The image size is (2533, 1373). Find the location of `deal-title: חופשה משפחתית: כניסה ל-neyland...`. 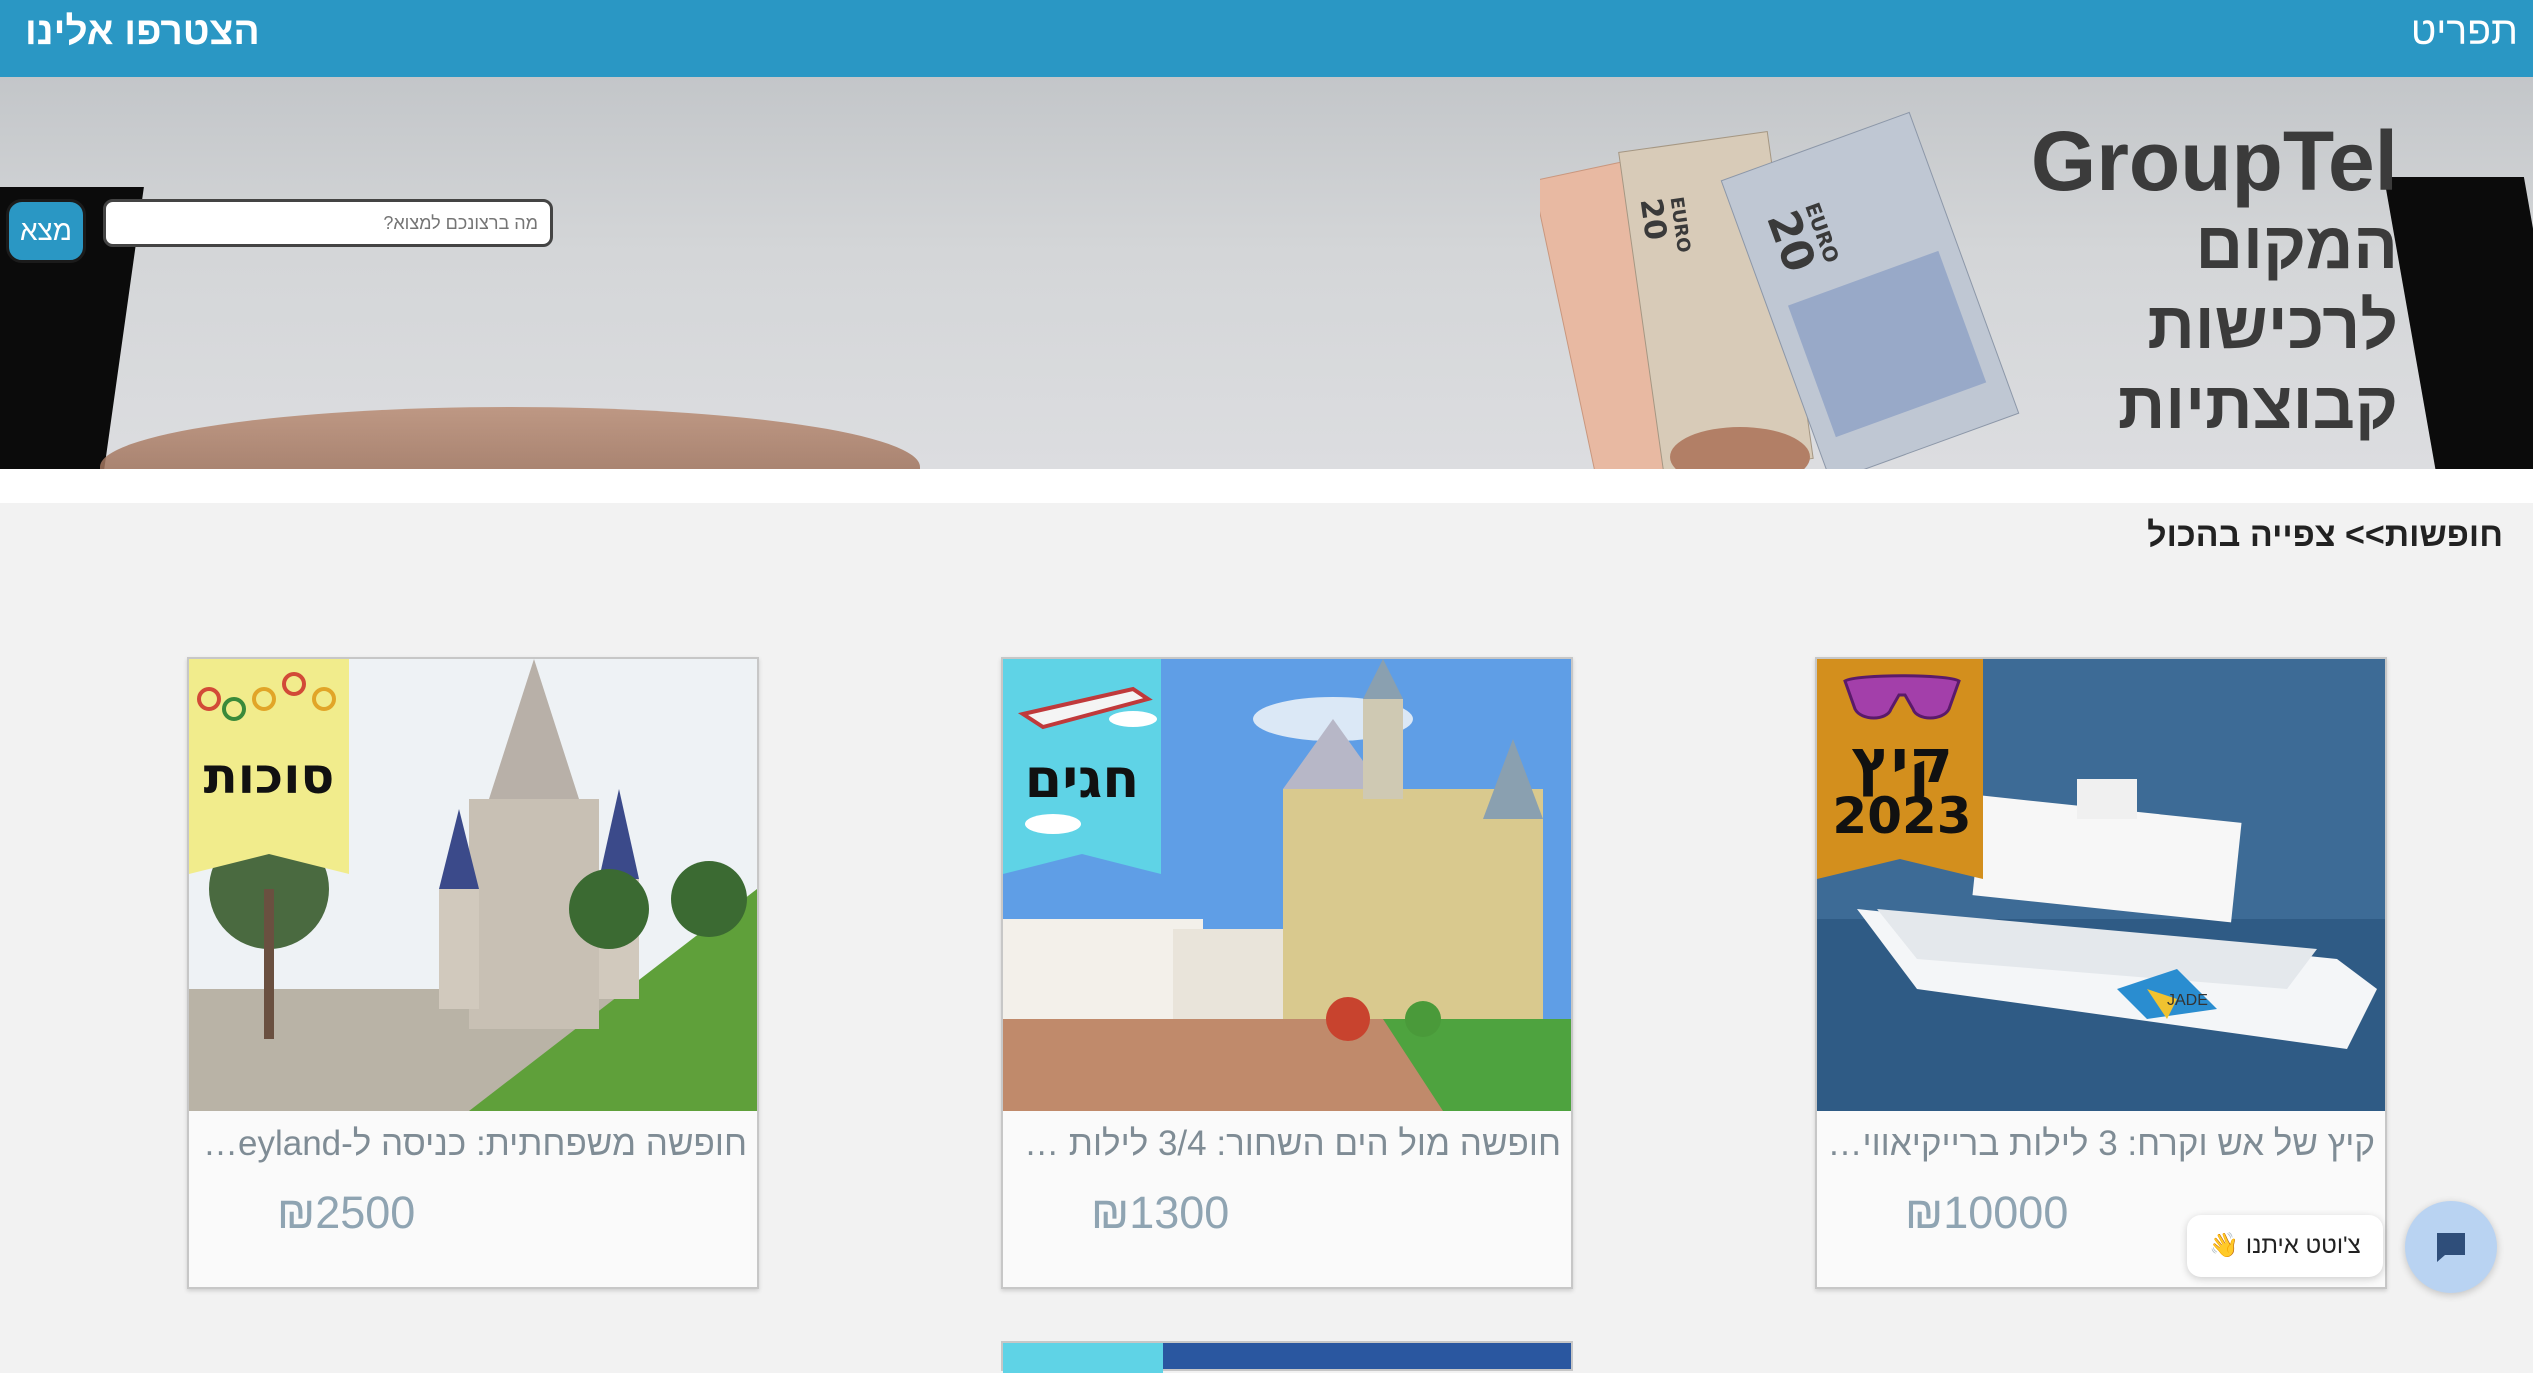

deal-title: חופשה משפחתית: כניסה ל-neyland... is located at coordinates (473, 1144).